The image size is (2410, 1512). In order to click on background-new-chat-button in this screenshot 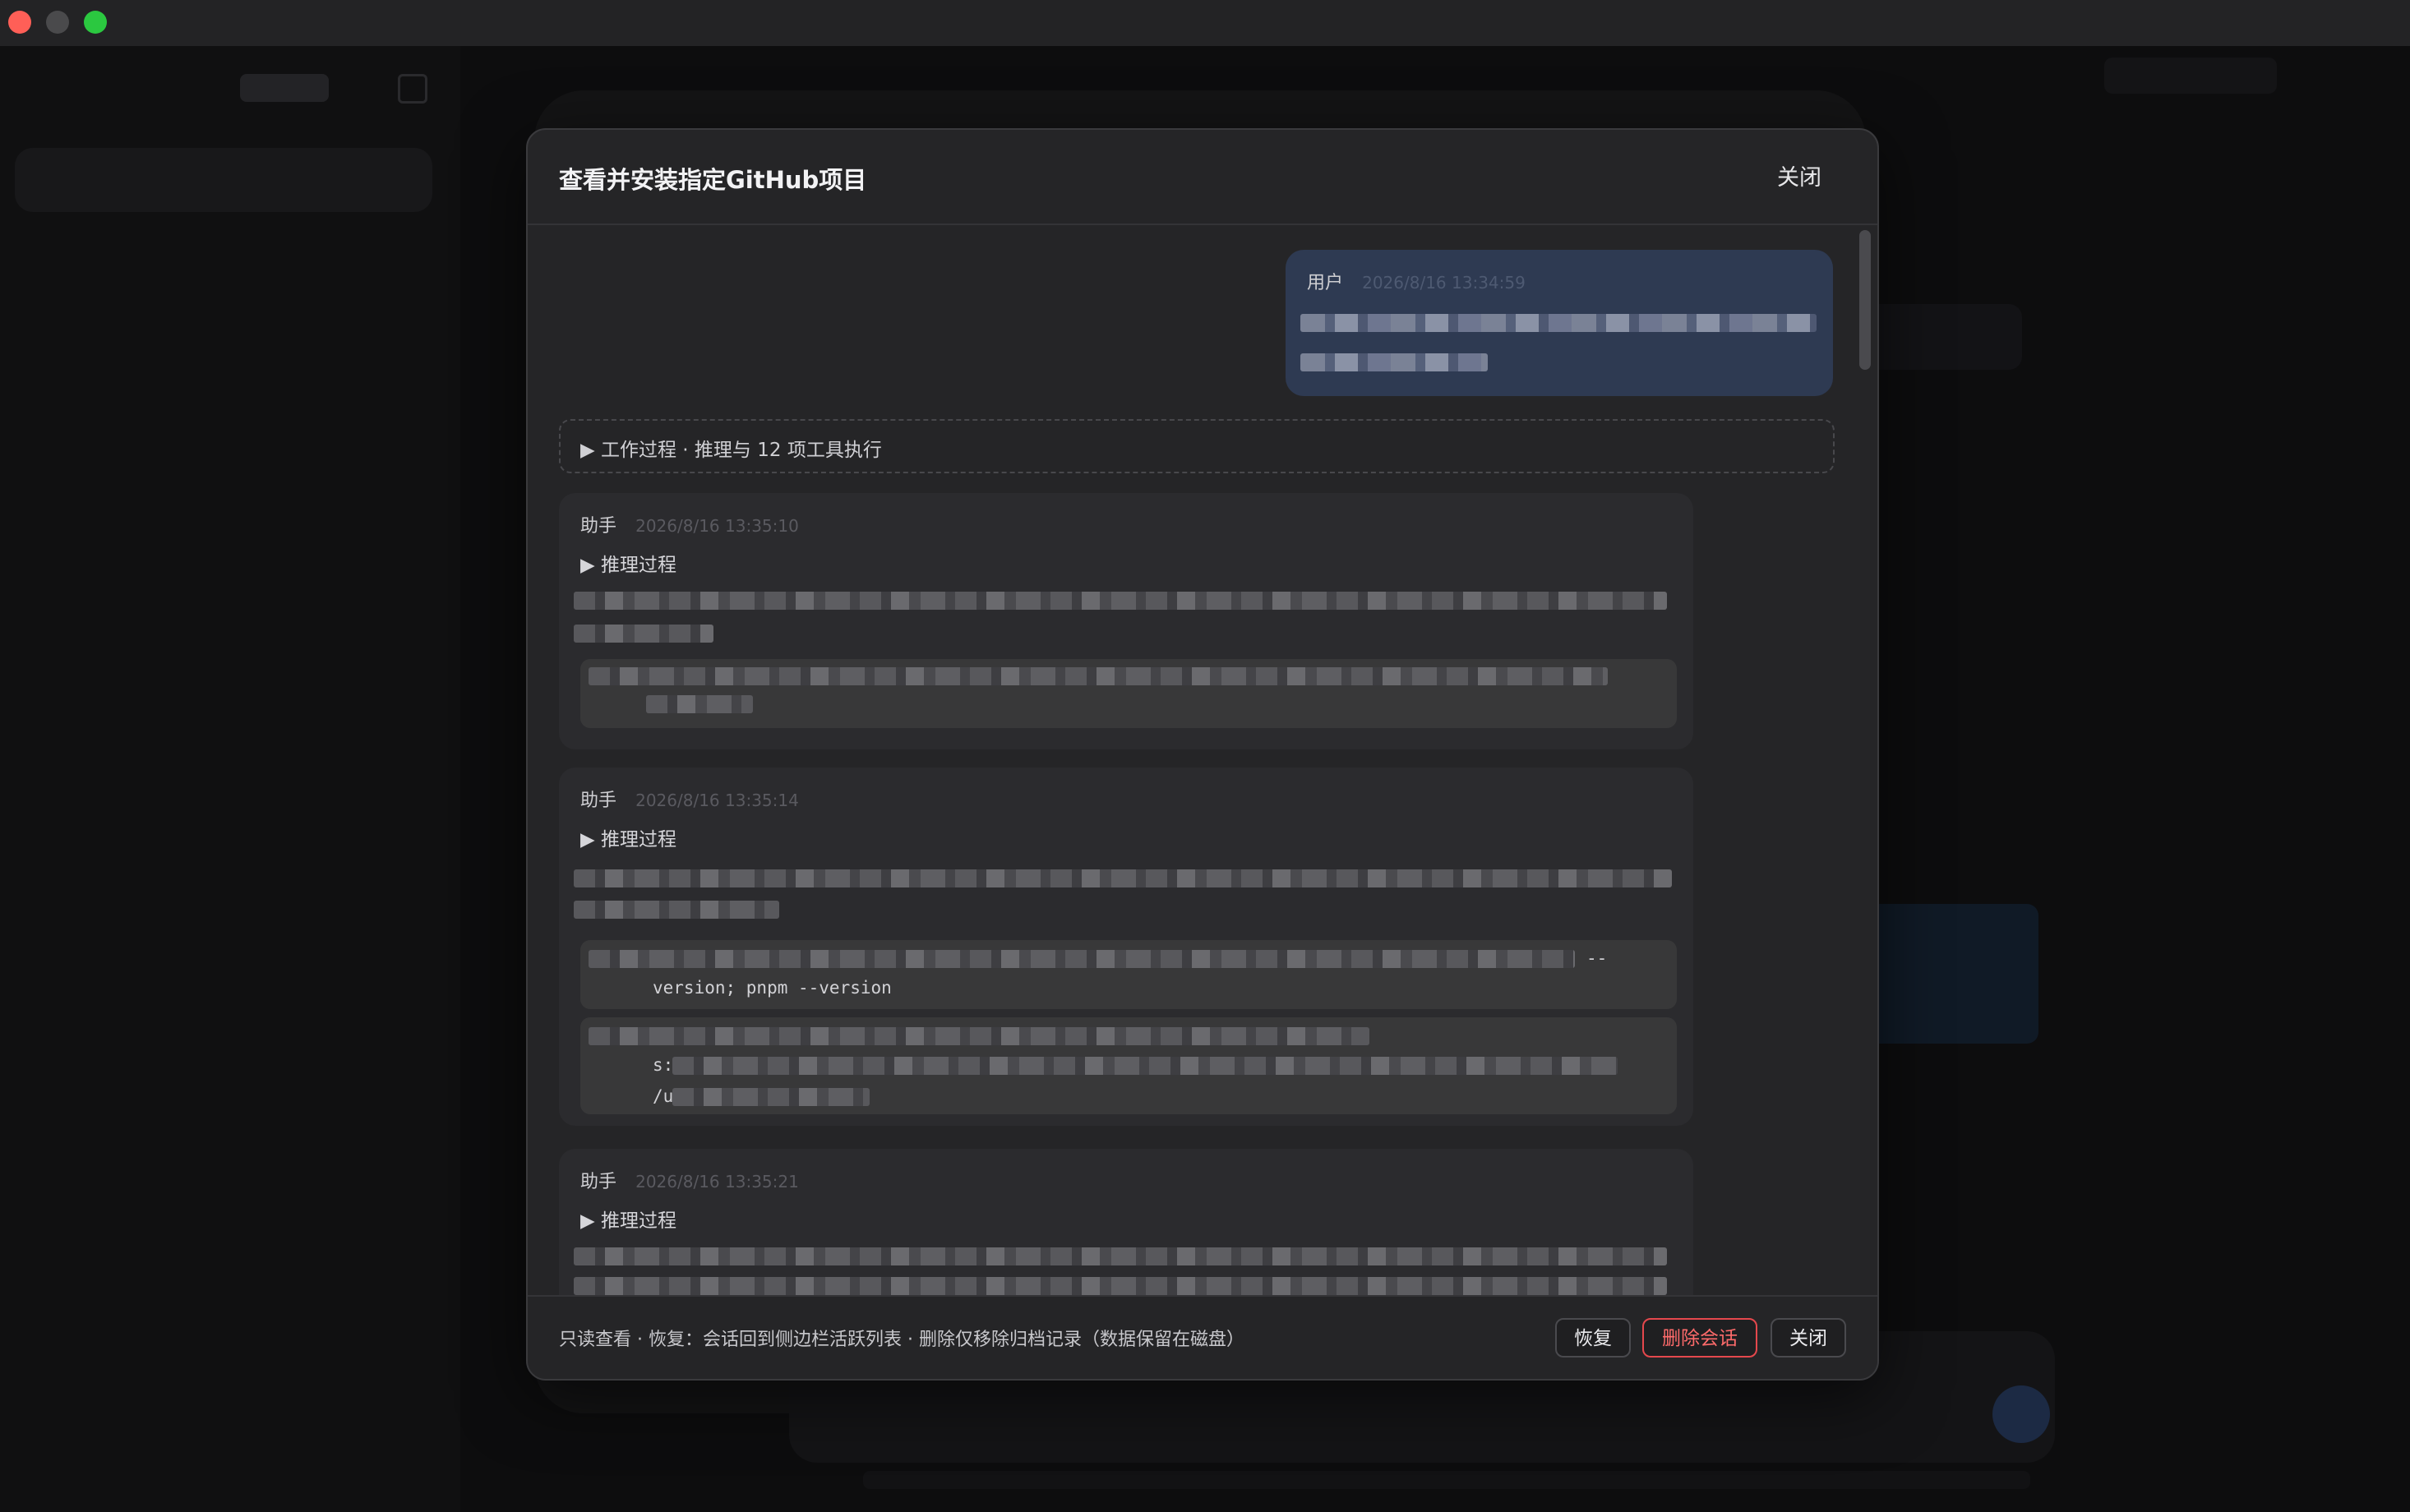, I will do `click(223, 180)`.